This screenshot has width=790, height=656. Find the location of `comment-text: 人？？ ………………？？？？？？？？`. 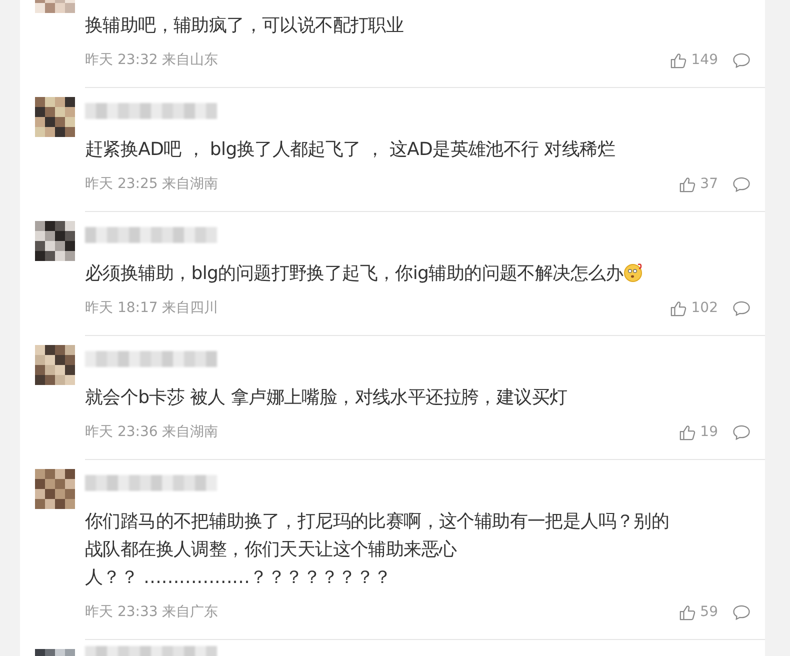

comment-text: 人？？ ………………？？？？？？？？ is located at coordinates (238, 578).